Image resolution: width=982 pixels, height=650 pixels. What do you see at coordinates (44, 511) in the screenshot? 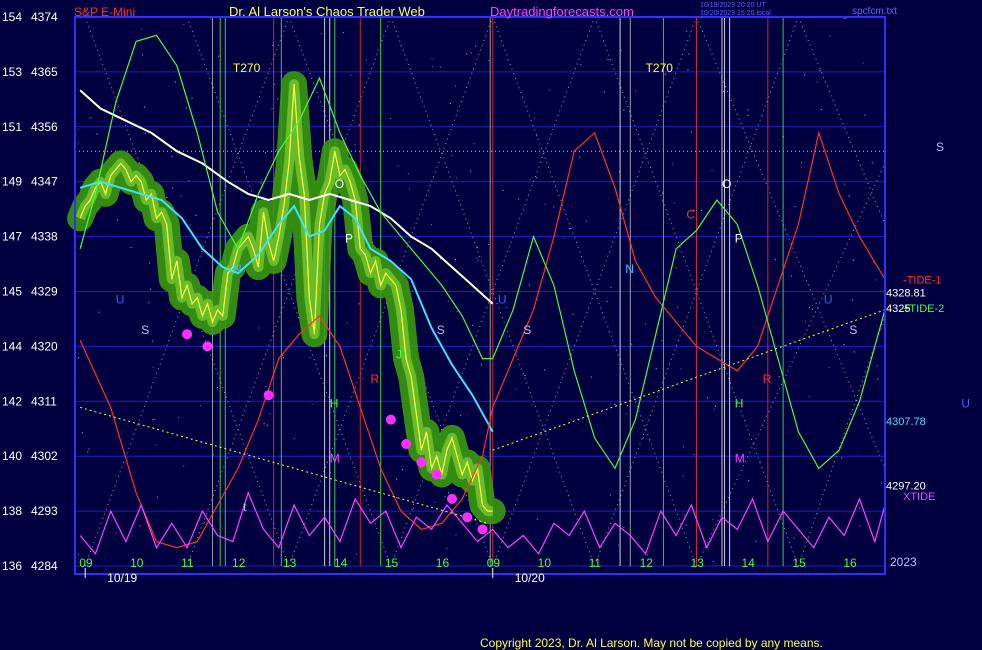
I see `y-tick-label-right: 4293` at bounding box center [44, 511].